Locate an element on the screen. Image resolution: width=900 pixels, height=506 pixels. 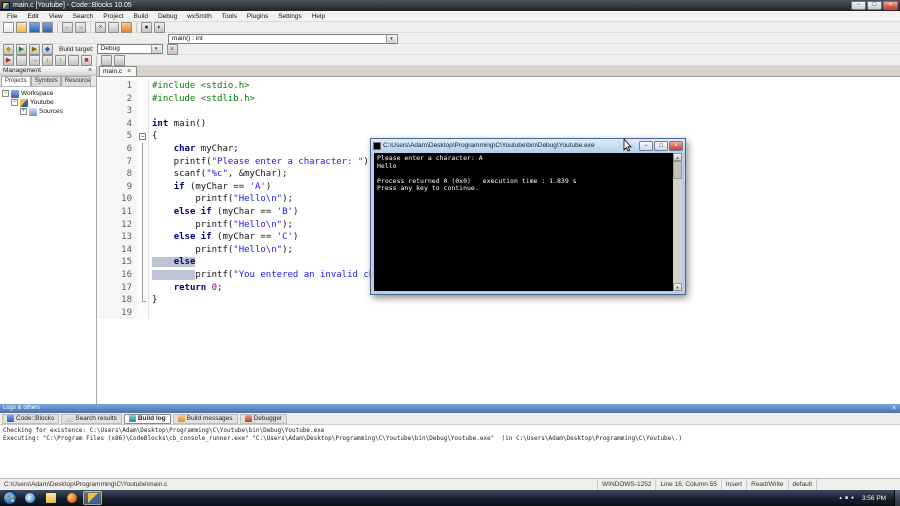
paste-icon is located at coordinates (126, 27).